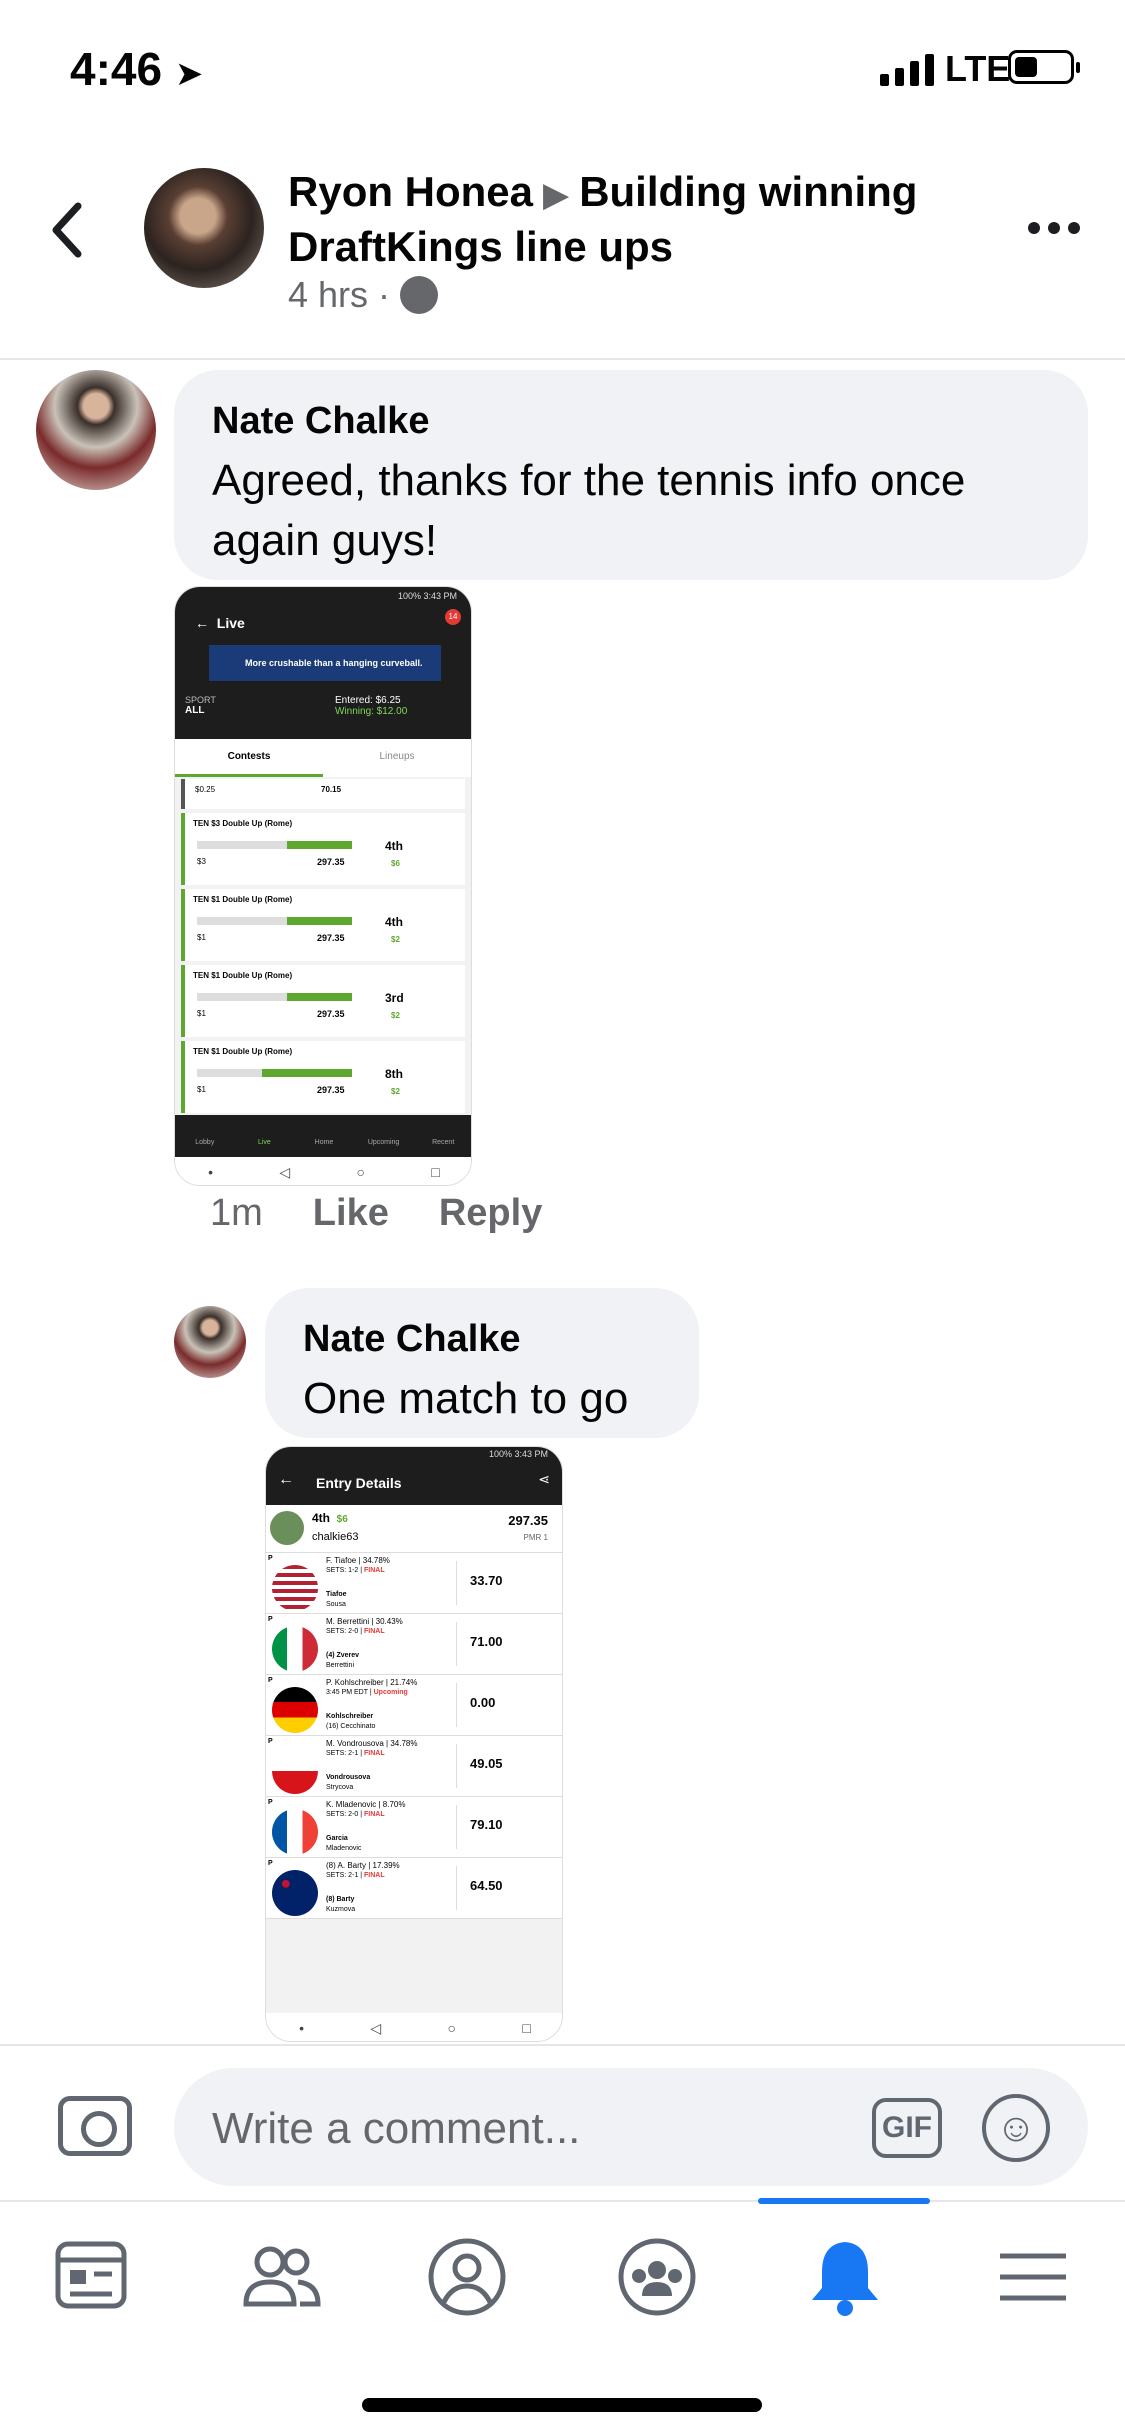  What do you see at coordinates (1044, 67) in the screenshot?
I see `battery-icon` at bounding box center [1044, 67].